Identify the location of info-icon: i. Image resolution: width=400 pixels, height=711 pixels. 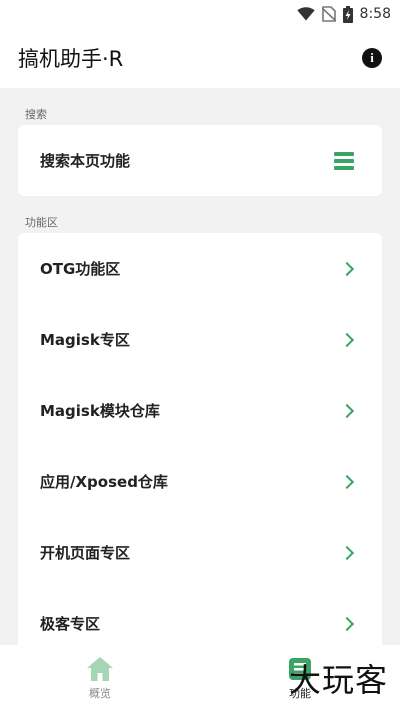
(372, 58).